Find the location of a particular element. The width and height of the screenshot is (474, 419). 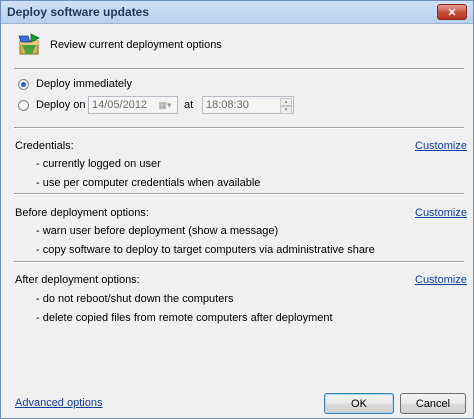

cancel-button: Cancel is located at coordinates (433, 403).